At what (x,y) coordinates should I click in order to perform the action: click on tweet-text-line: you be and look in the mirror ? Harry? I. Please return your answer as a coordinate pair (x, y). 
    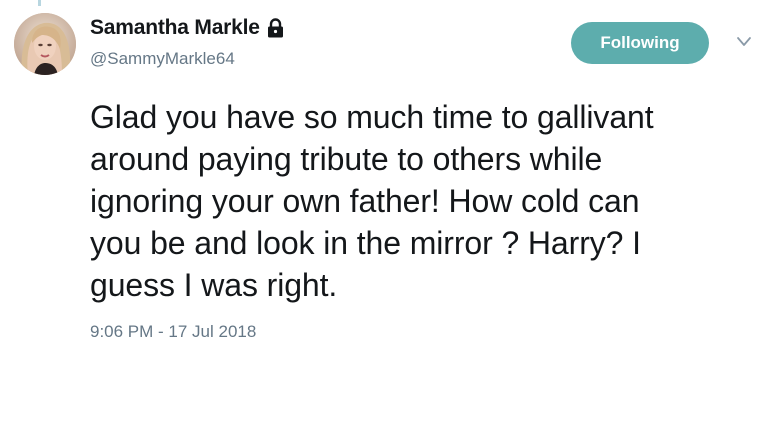
    Looking at the image, I should click on (365, 243).